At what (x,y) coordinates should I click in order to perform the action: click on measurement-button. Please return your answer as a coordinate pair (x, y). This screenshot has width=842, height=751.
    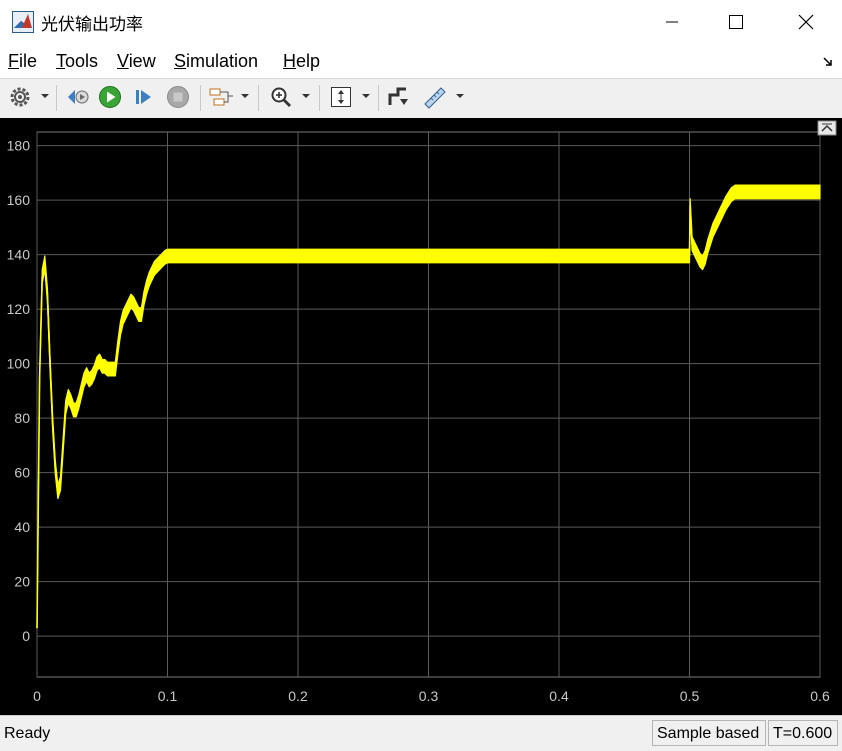
    Looking at the image, I should click on (435, 97).